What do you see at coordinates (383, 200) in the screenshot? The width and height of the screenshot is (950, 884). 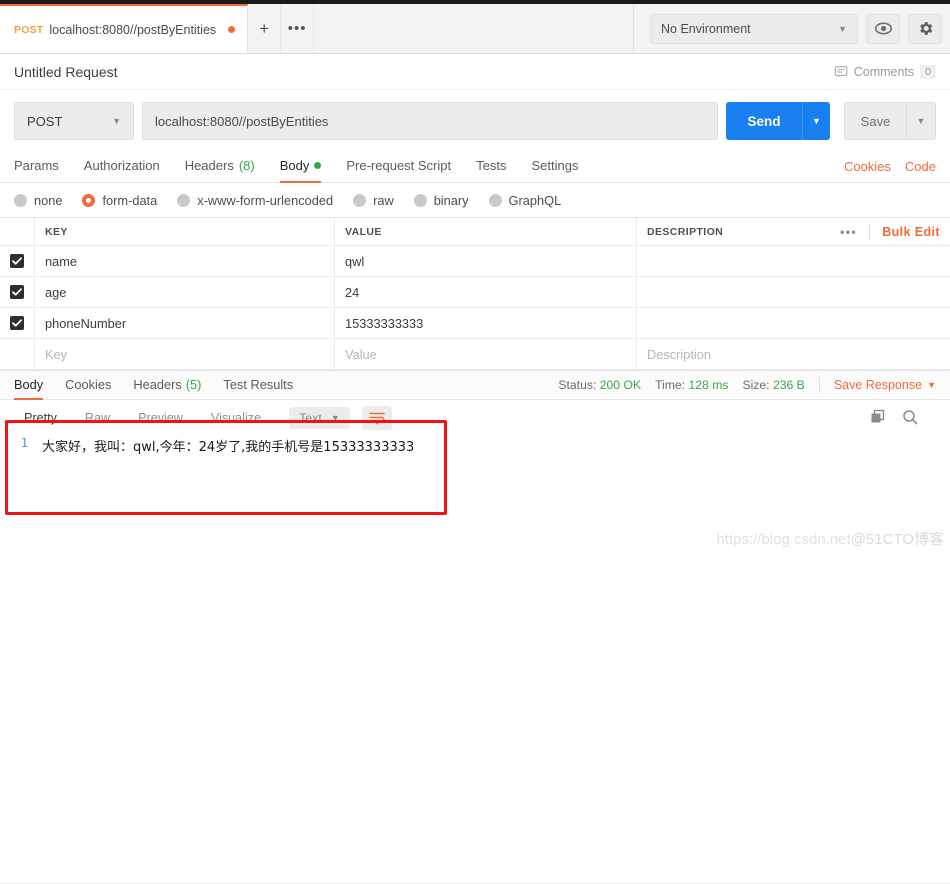 I see `body-type-raw-label: raw` at bounding box center [383, 200].